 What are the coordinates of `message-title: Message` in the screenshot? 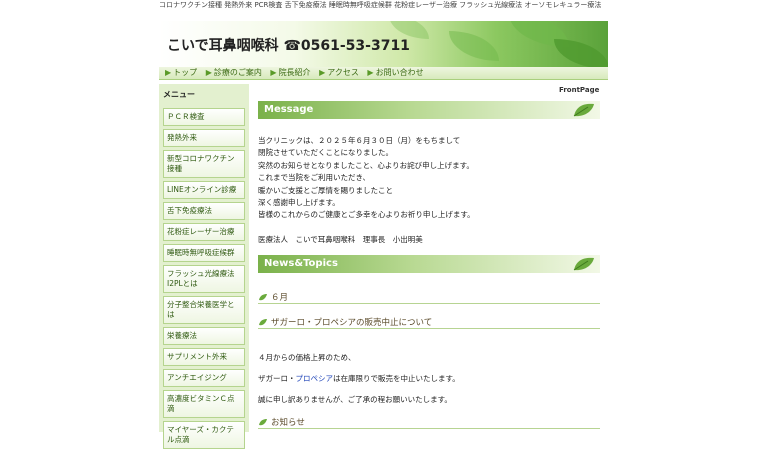 It's located at (289, 109).